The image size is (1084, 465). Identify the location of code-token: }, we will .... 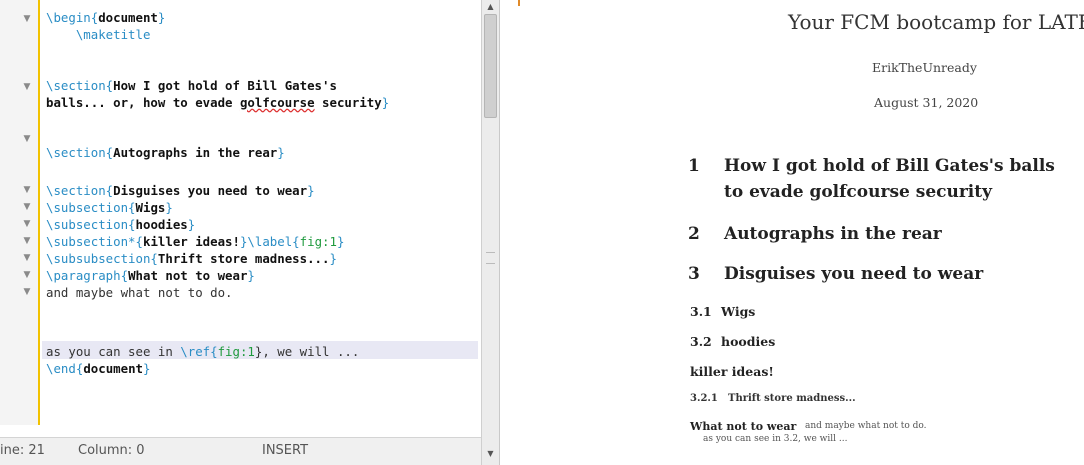
(307, 351).